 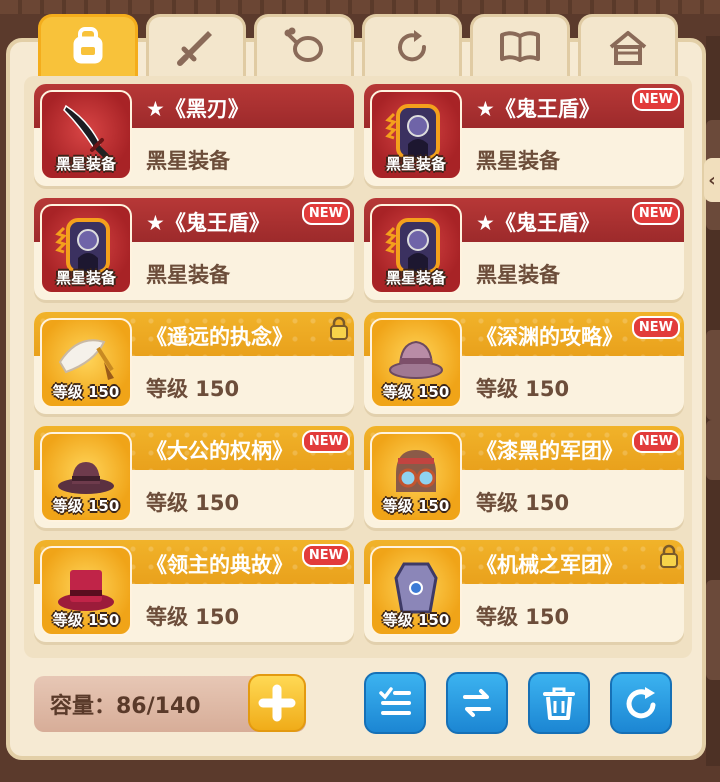 I want to click on sort-list-button, so click(x=395, y=703).